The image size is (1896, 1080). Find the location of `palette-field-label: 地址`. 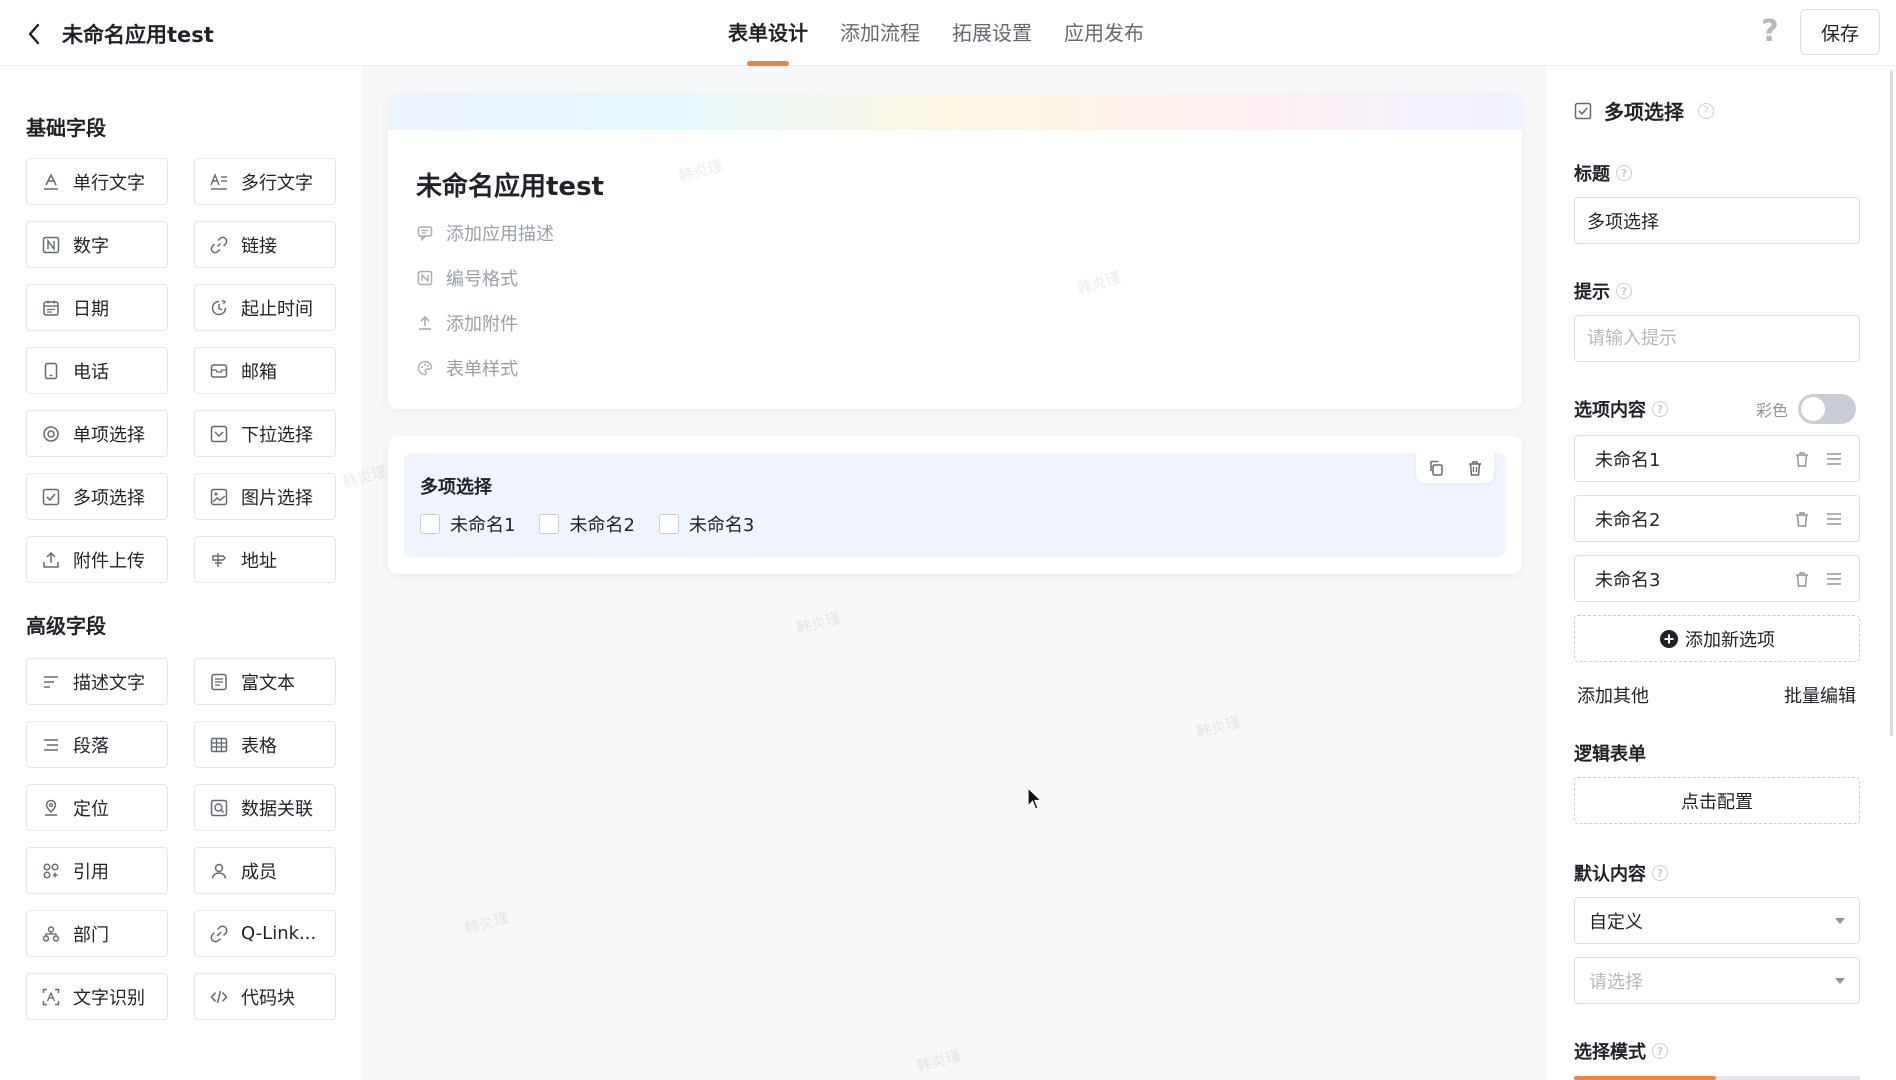

palette-field-label: 地址 is located at coordinates (259, 561).